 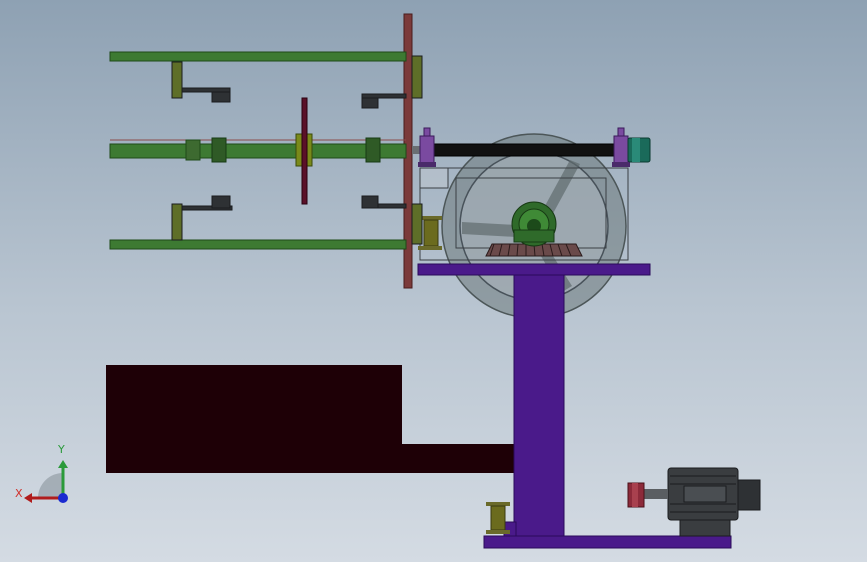 What do you see at coordinates (639, 150) in the screenshot?
I see `end-pulley` at bounding box center [639, 150].